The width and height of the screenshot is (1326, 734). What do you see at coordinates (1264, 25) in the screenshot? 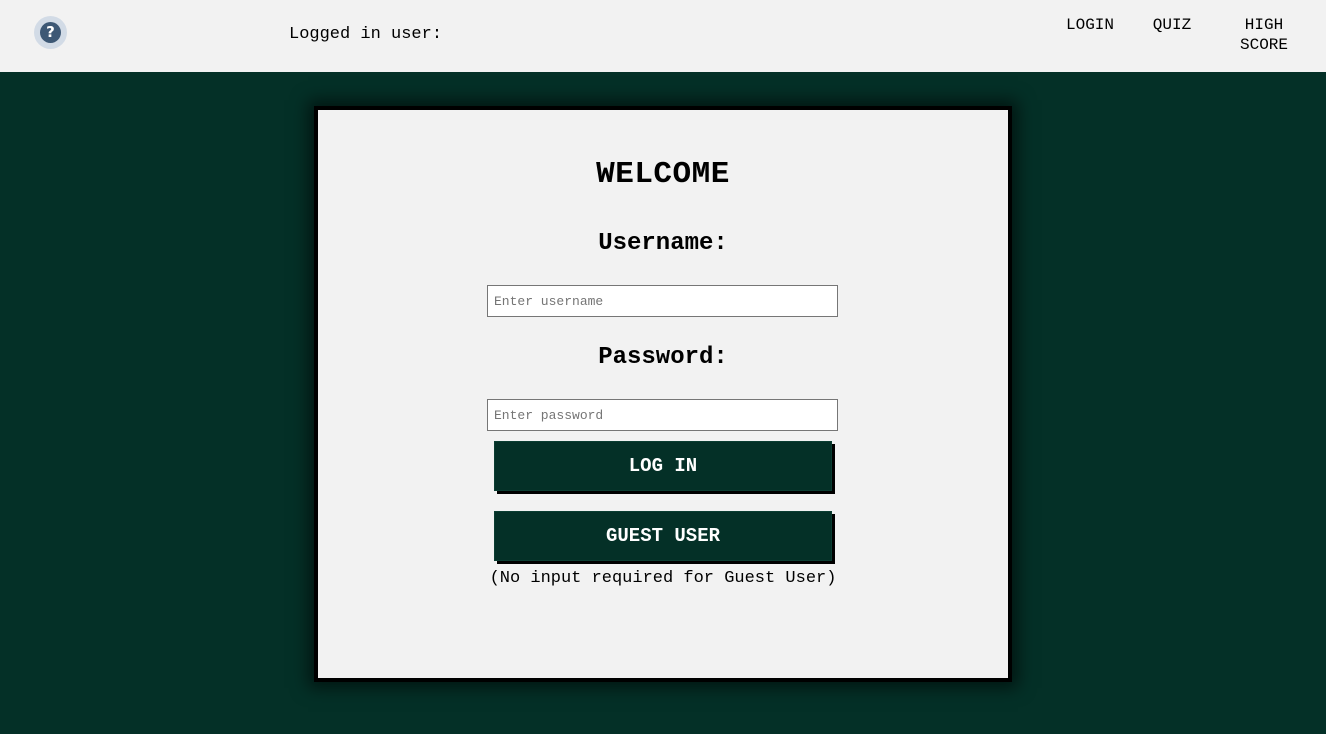
I see `nav-high-score-line1: HIGH` at bounding box center [1264, 25].